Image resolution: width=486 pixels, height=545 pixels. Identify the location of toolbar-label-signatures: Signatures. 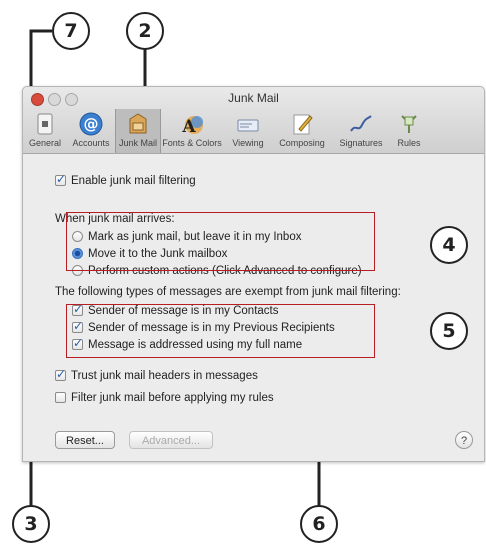
(361, 143).